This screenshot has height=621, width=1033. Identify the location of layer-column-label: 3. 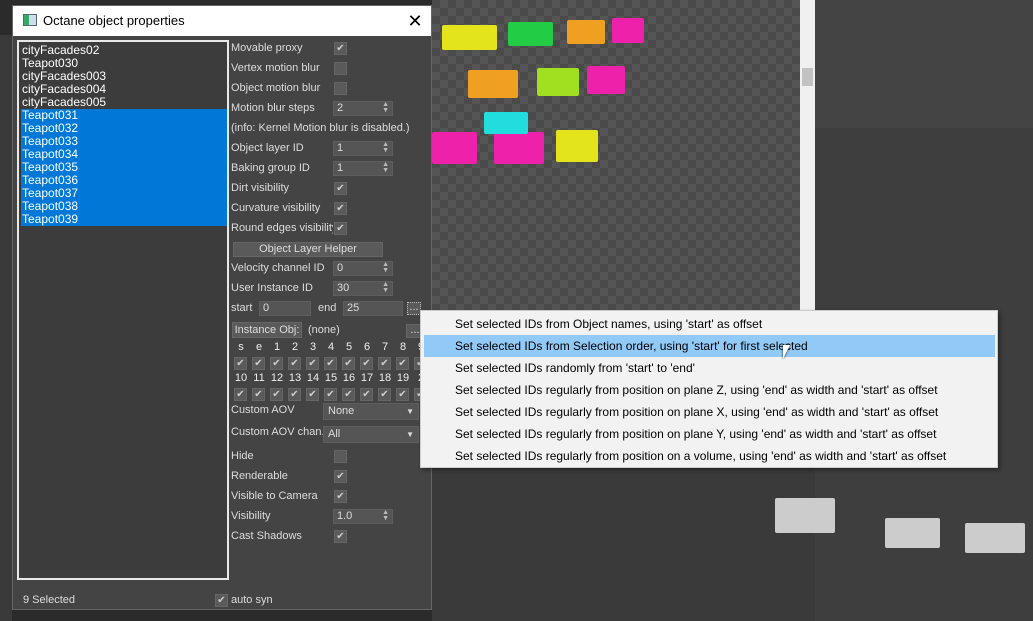
(313, 347).